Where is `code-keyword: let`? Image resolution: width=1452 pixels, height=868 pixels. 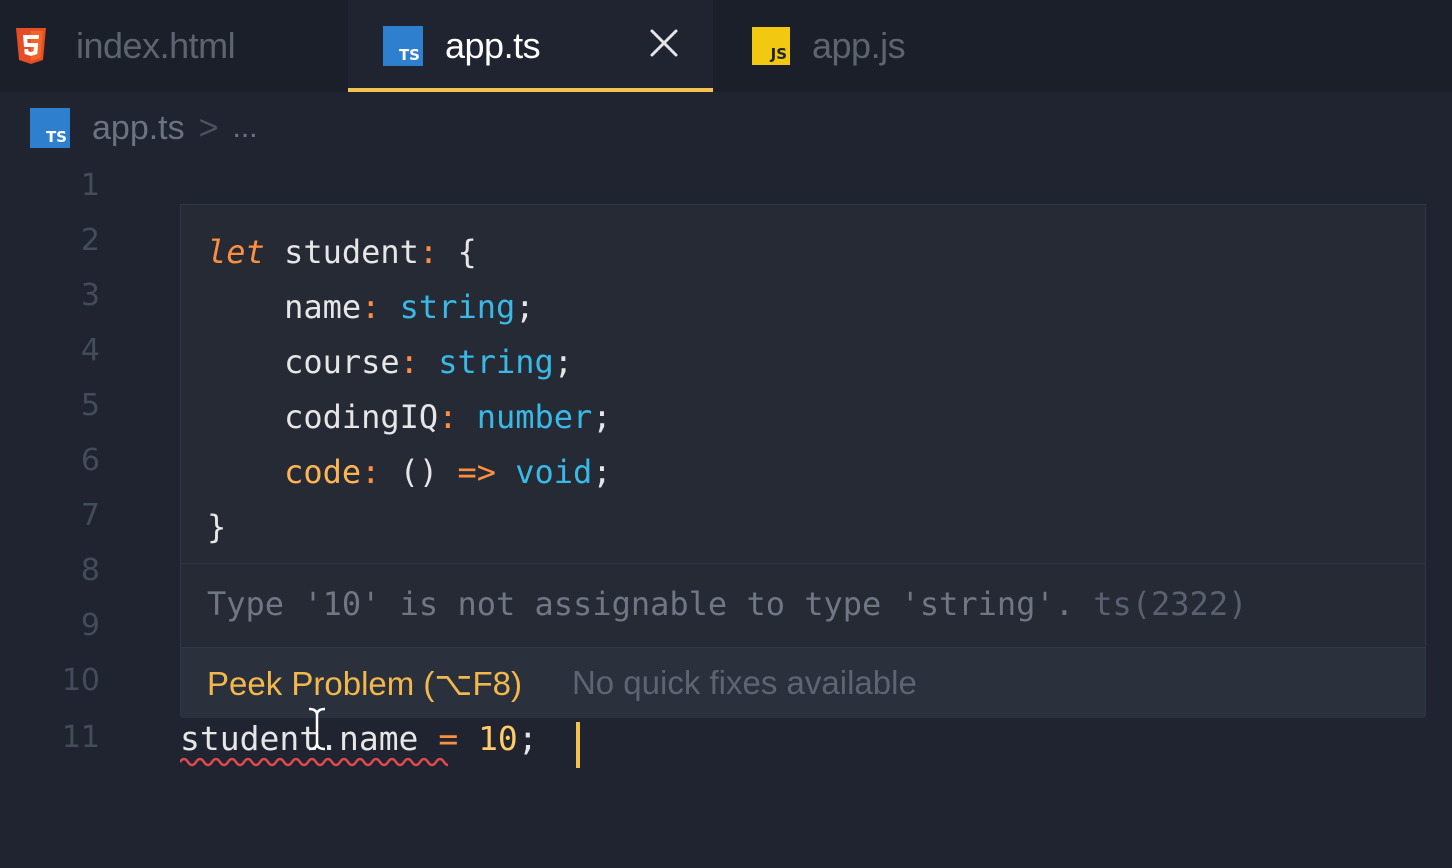 code-keyword: let is located at coordinates (236, 252).